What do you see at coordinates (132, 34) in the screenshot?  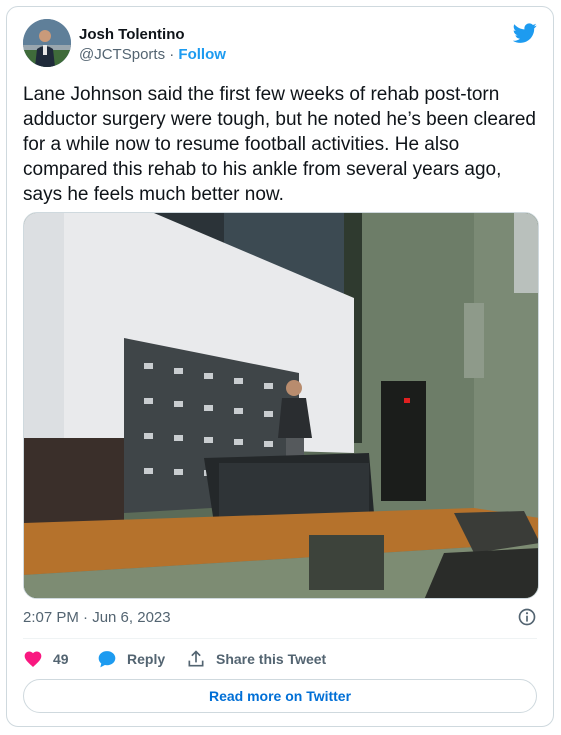 I see `author-name: Josh Tolentino` at bounding box center [132, 34].